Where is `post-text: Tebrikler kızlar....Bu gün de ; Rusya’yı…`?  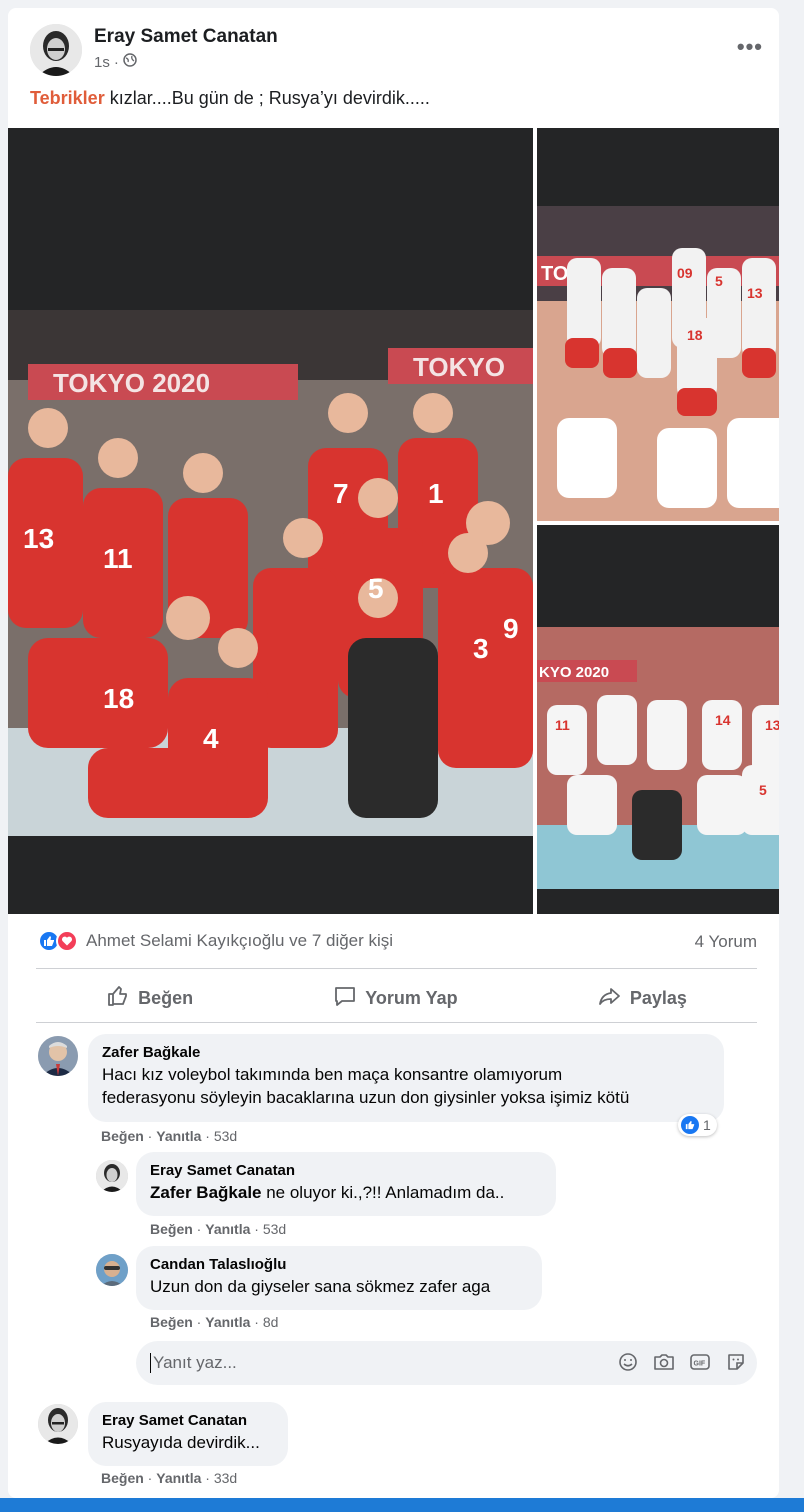
post-text: Tebrikler kızlar....Bu gün de ; Rusya’yı… is located at coordinates (230, 98).